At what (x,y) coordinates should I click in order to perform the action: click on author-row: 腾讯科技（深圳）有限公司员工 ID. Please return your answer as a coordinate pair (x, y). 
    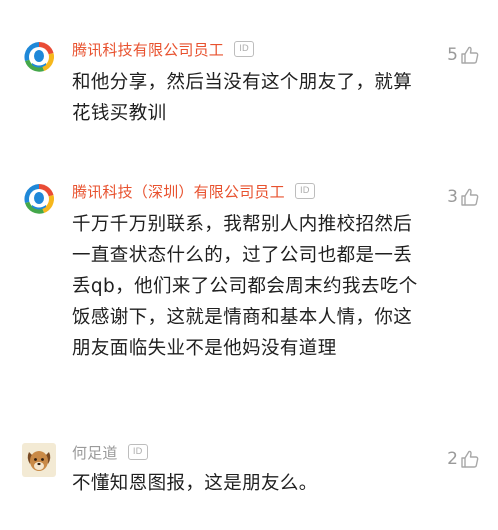
    Looking at the image, I should click on (193, 191).